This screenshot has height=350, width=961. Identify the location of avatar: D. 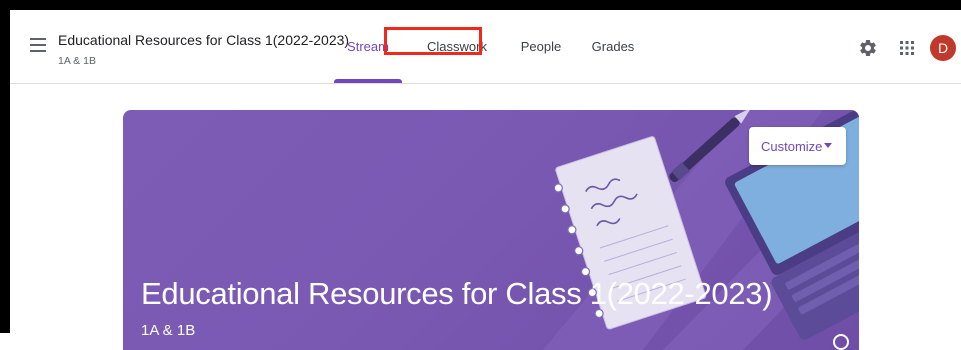
(943, 48).